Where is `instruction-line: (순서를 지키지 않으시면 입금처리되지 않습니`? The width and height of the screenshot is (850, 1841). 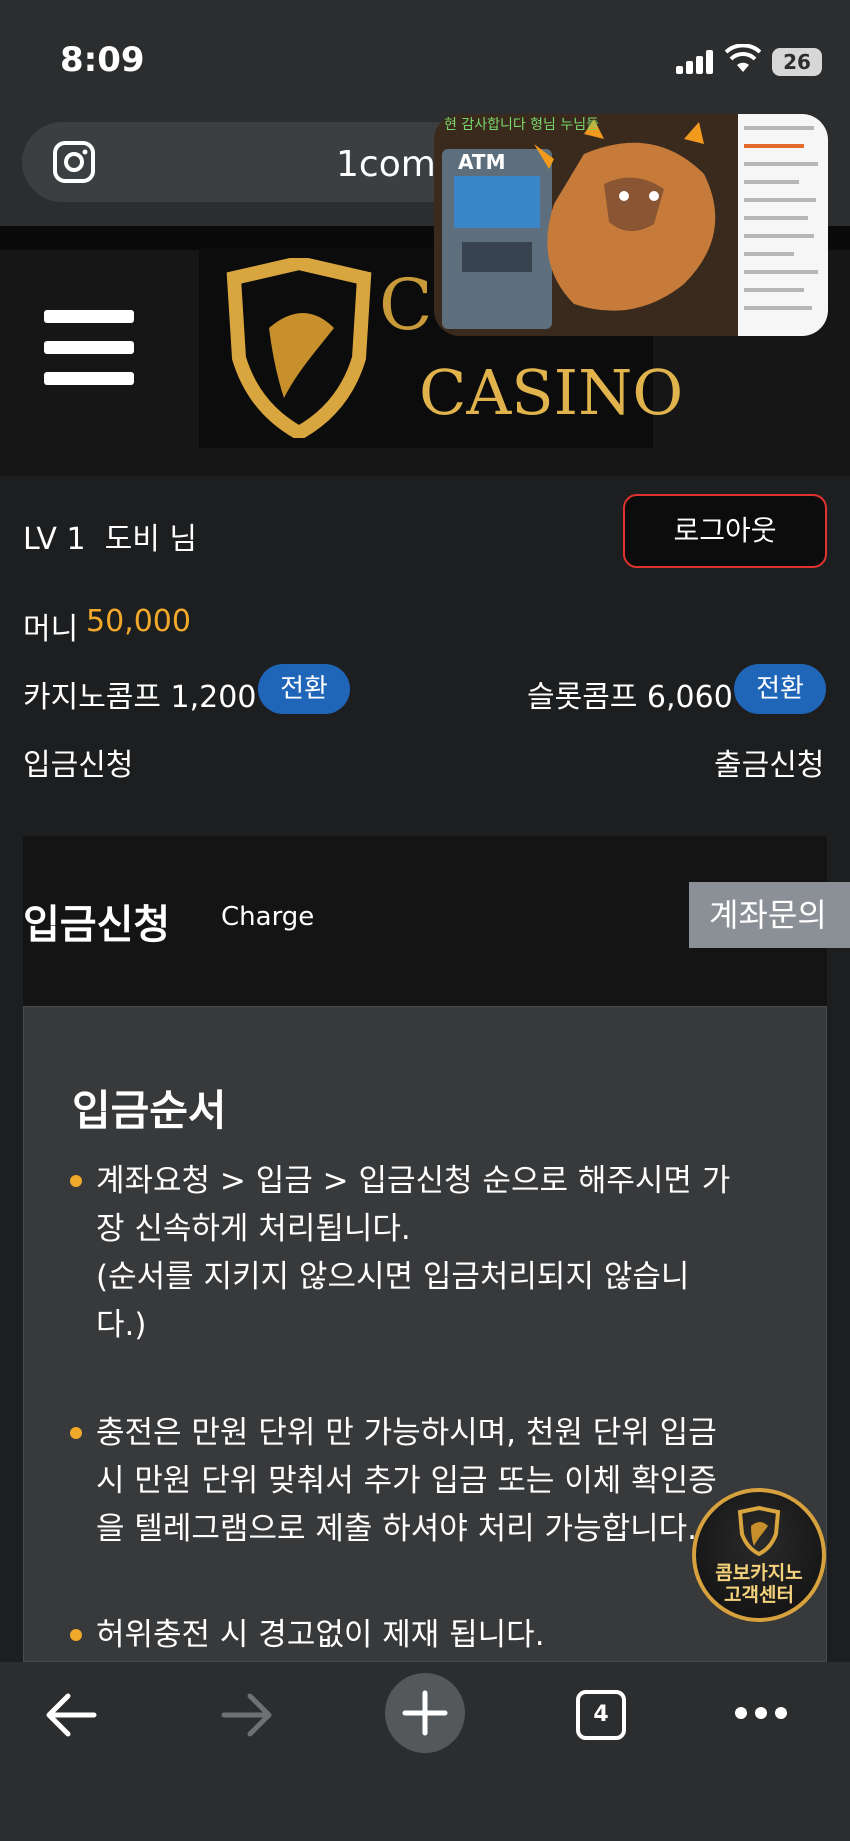 instruction-line: (순서를 지키지 않으시면 입금처리되지 않습니 is located at coordinates (393, 1277).